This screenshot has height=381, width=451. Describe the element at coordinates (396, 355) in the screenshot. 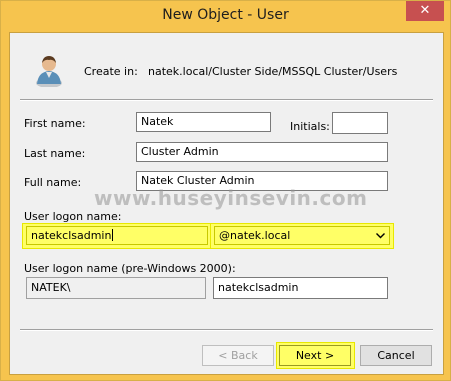

I see `cancel-button: Cancel` at that location.